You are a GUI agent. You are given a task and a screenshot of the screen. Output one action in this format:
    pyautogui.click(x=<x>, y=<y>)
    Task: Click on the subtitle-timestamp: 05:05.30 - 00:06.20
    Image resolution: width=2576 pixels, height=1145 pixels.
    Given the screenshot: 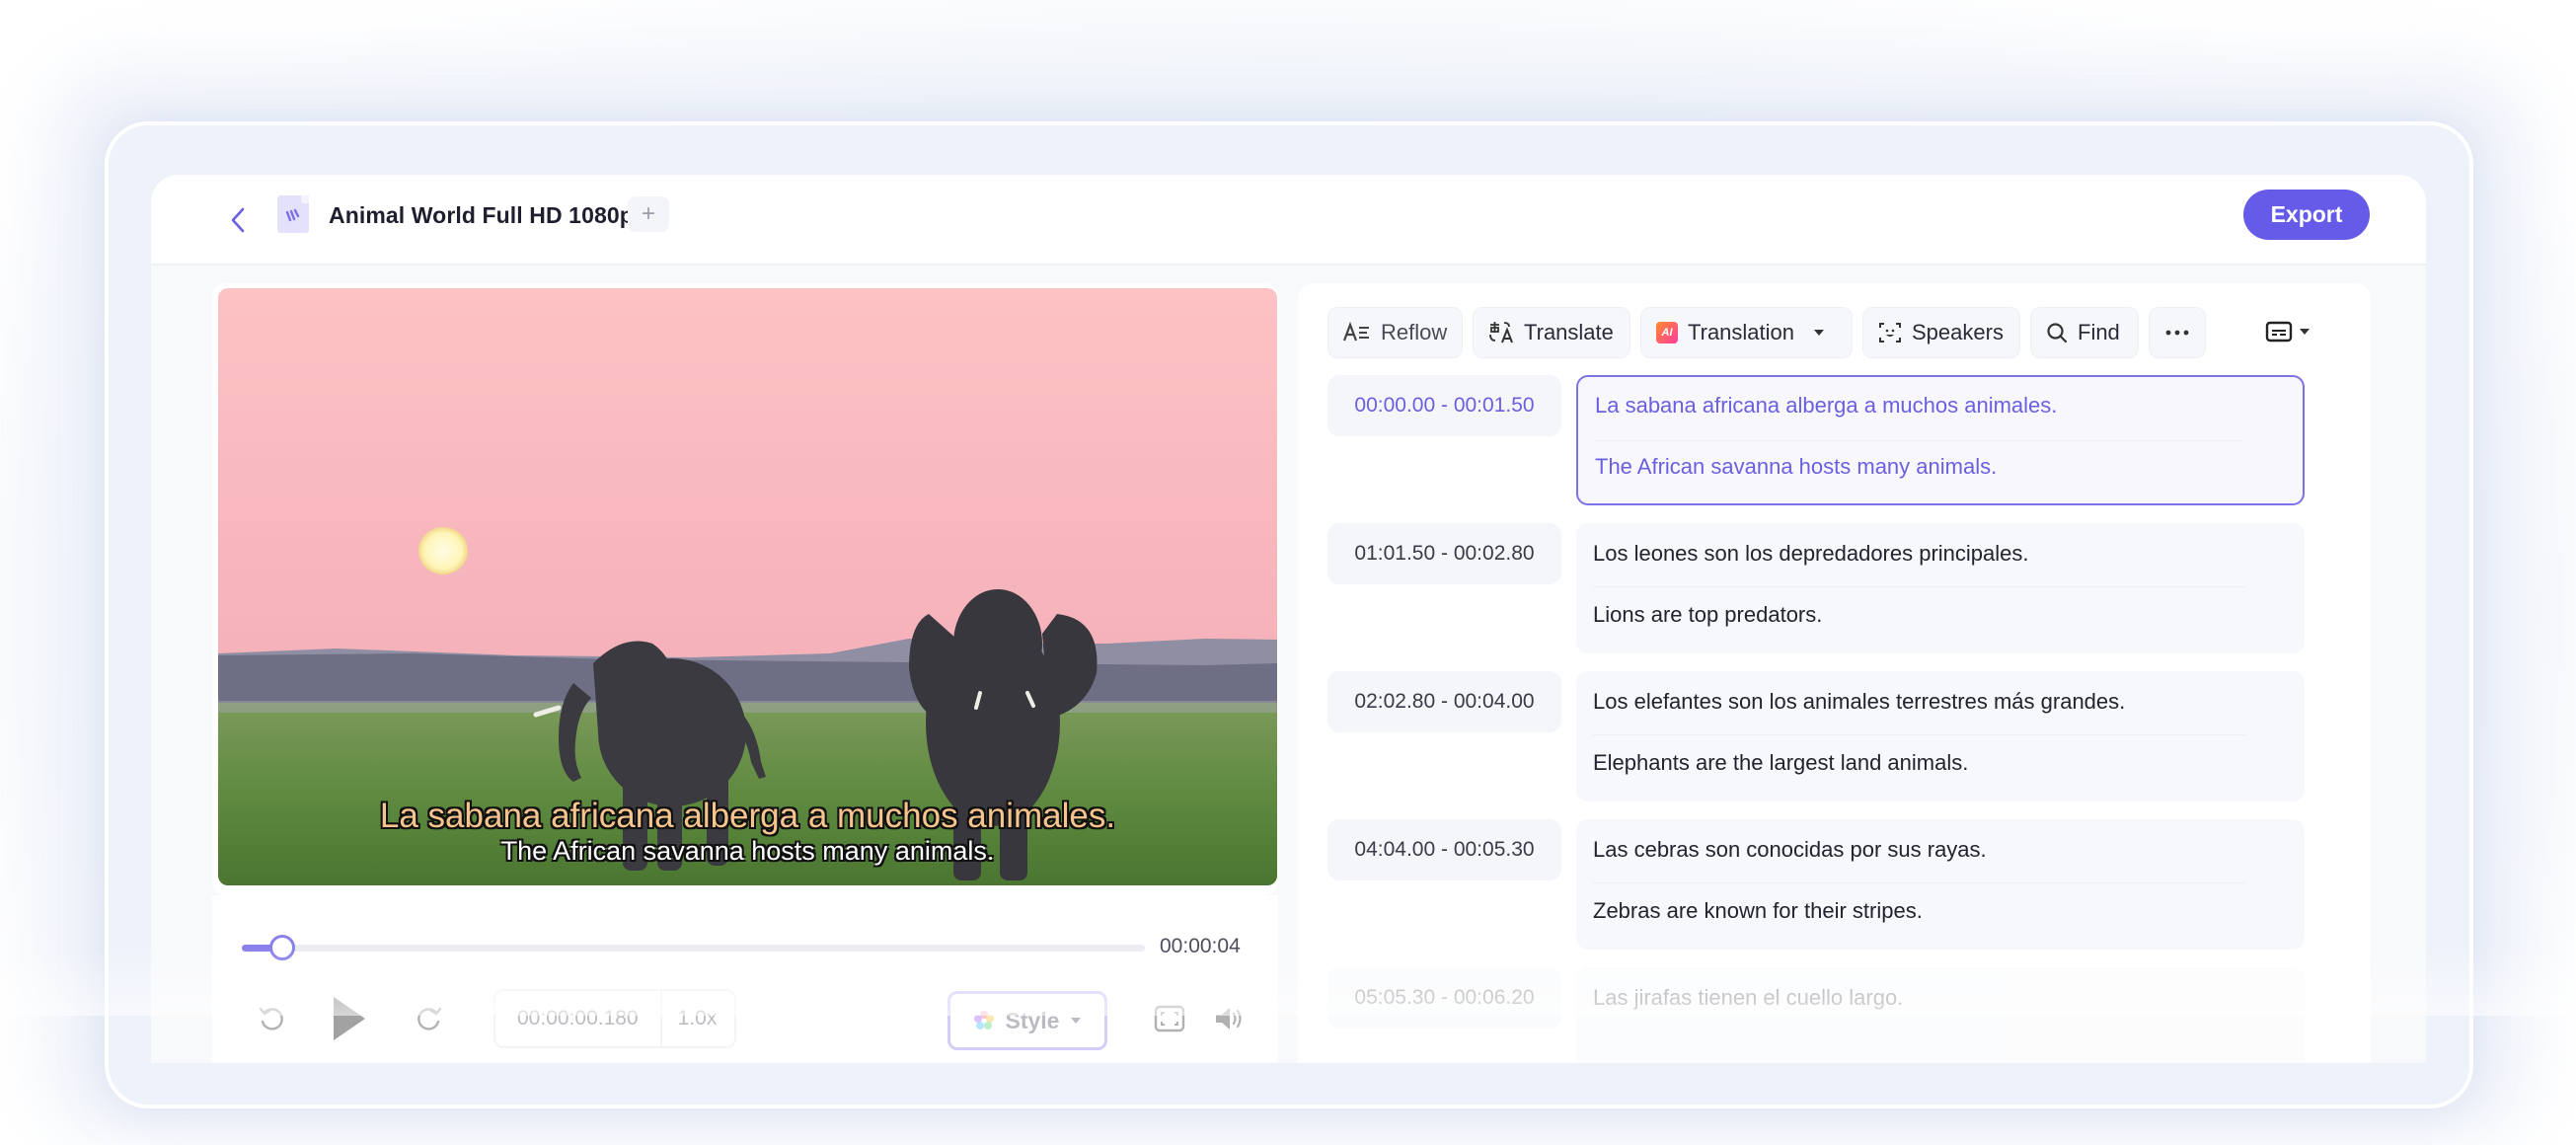 What is the action you would take?
    pyautogui.click(x=1444, y=998)
    